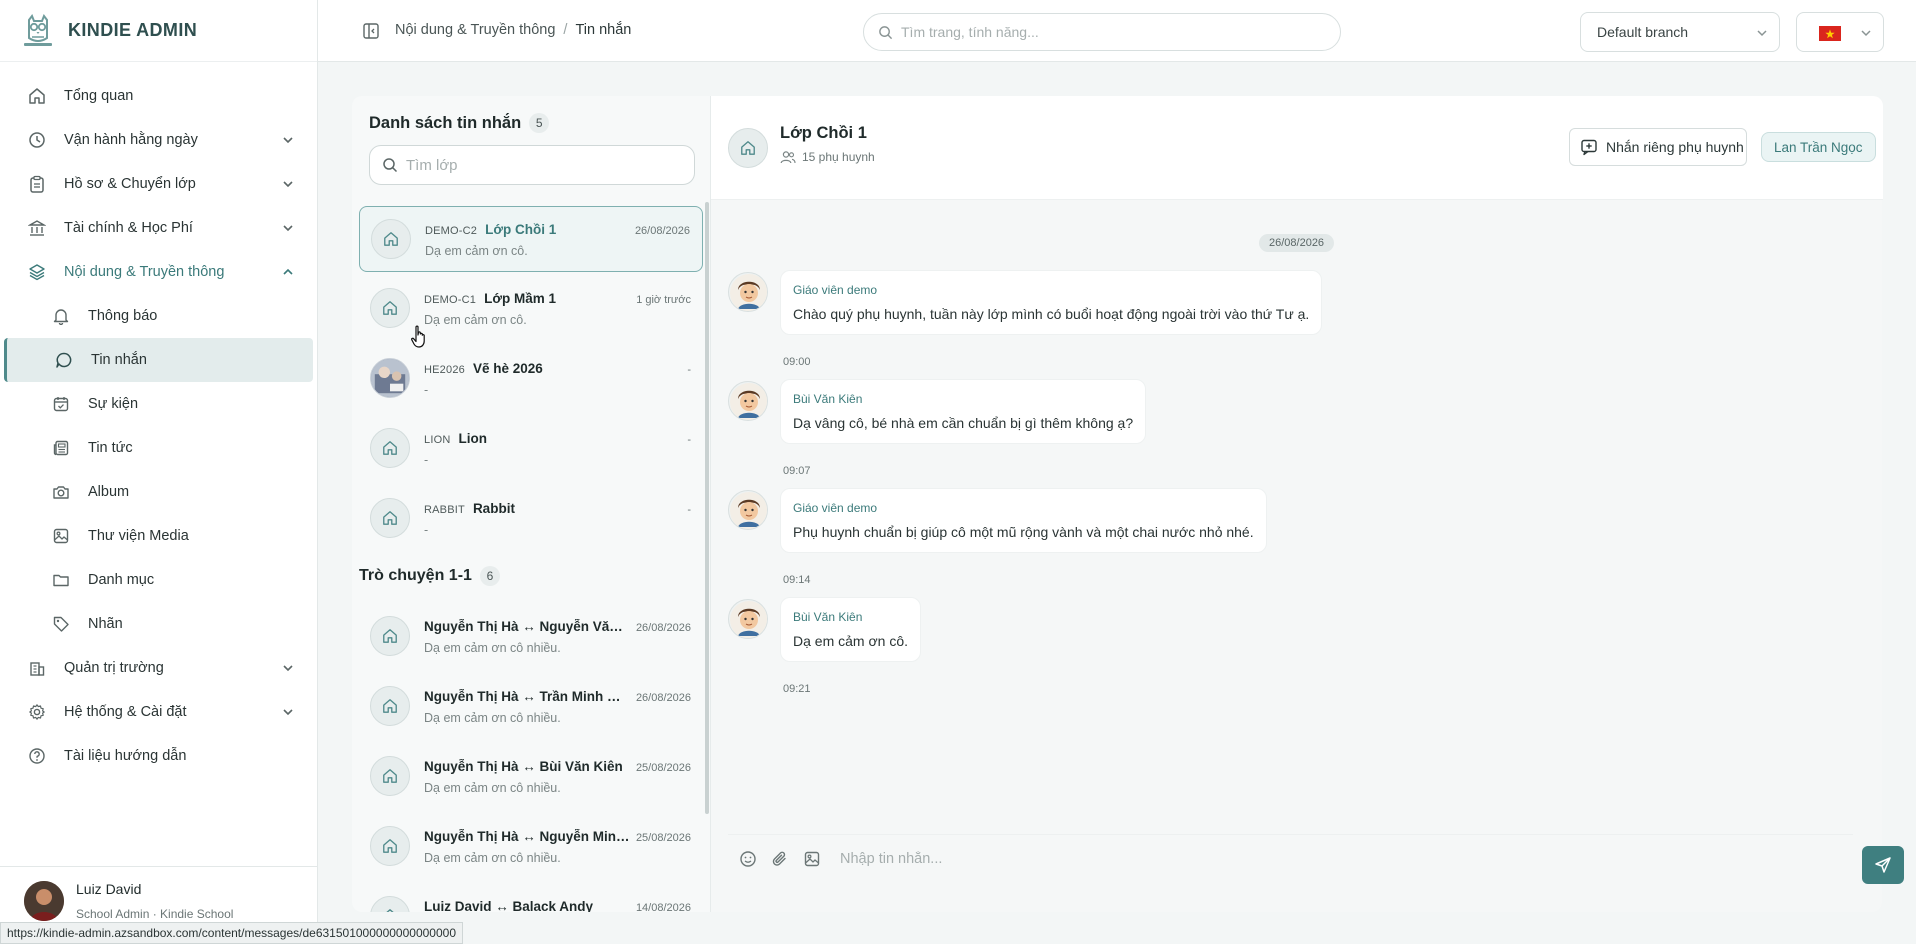 The width and height of the screenshot is (1916, 944). Describe the element at coordinates (797, 689) in the screenshot. I see `message-time: 09:21` at that location.